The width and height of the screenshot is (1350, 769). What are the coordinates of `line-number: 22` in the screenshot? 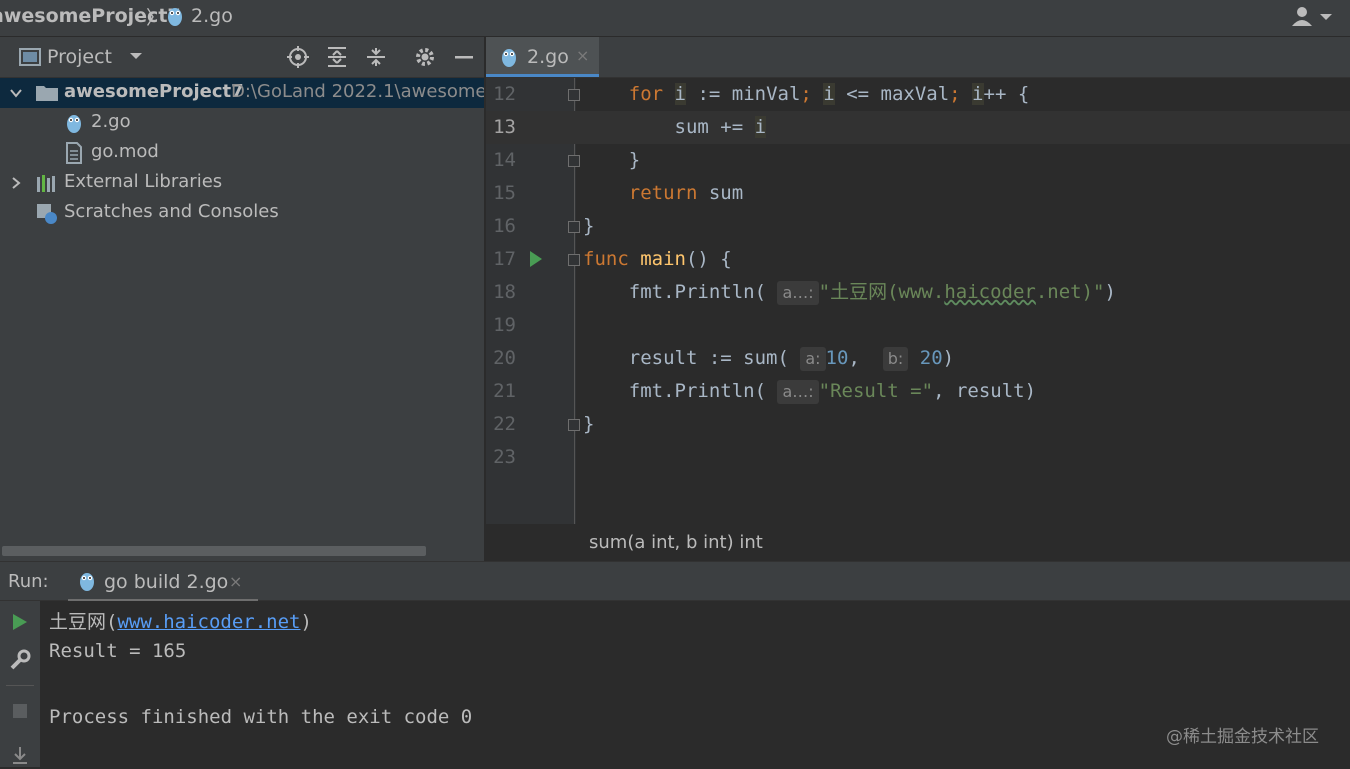 It's located at (501, 424).